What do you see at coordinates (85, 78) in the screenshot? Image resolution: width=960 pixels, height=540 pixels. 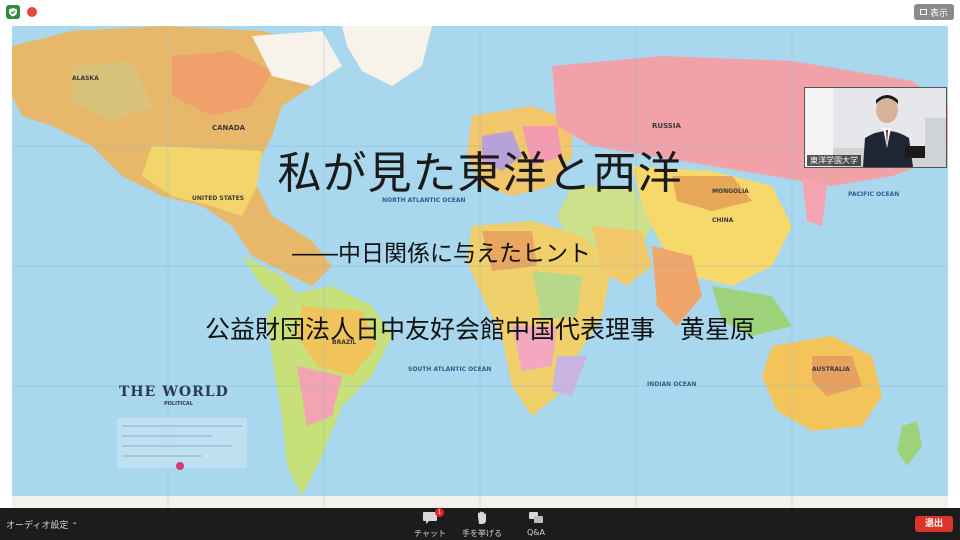 I see `map-label-alaska: ALASKA` at bounding box center [85, 78].